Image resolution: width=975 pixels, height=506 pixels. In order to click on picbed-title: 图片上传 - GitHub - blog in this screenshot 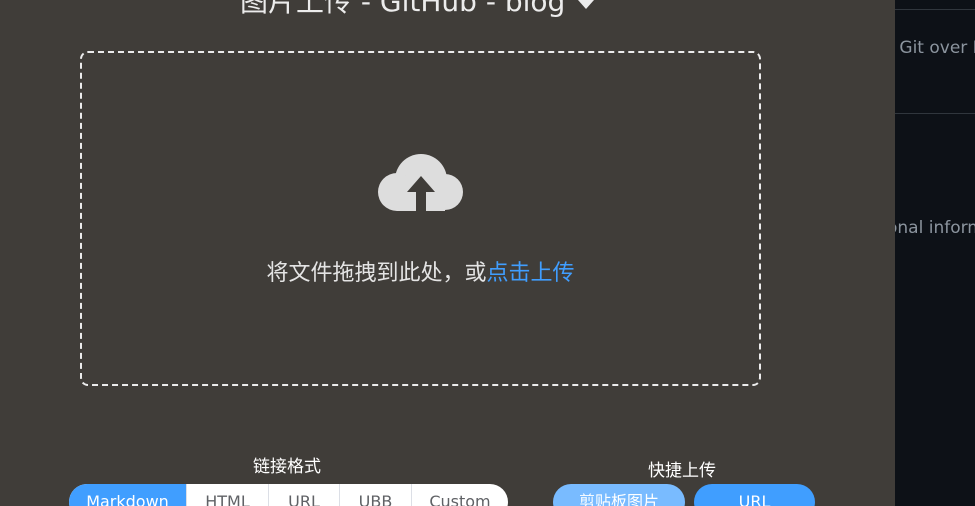, I will do `click(402, 10)`.